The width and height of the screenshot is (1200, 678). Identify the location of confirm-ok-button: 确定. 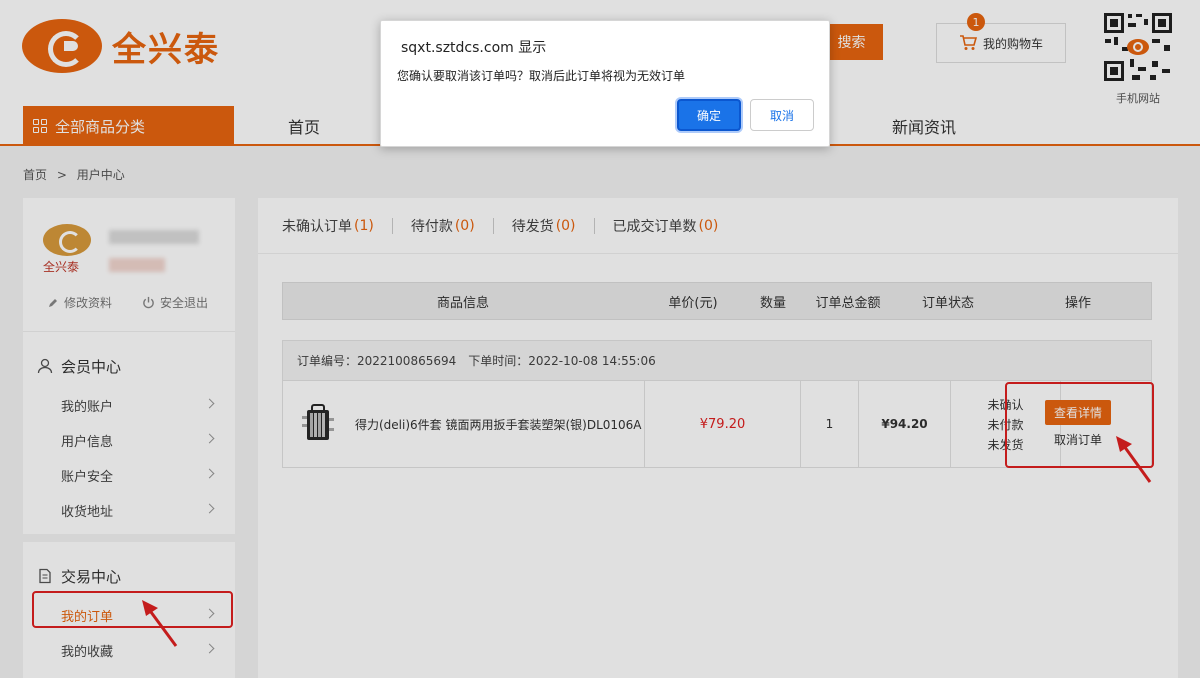
(709, 115).